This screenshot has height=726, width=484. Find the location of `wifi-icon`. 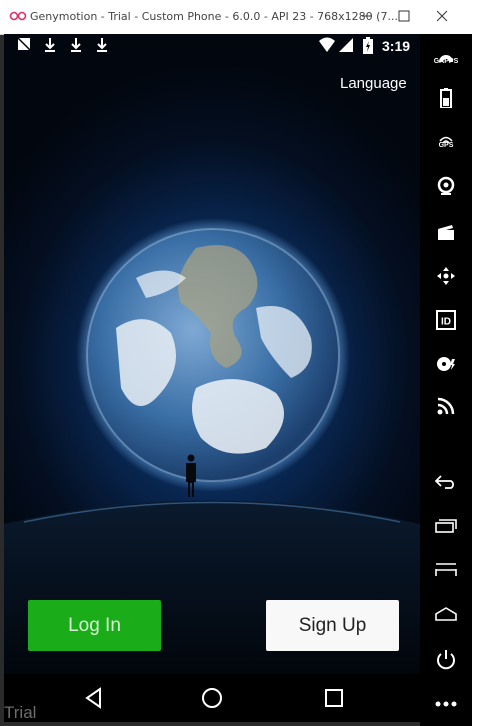

wifi-icon is located at coordinates (327, 44).